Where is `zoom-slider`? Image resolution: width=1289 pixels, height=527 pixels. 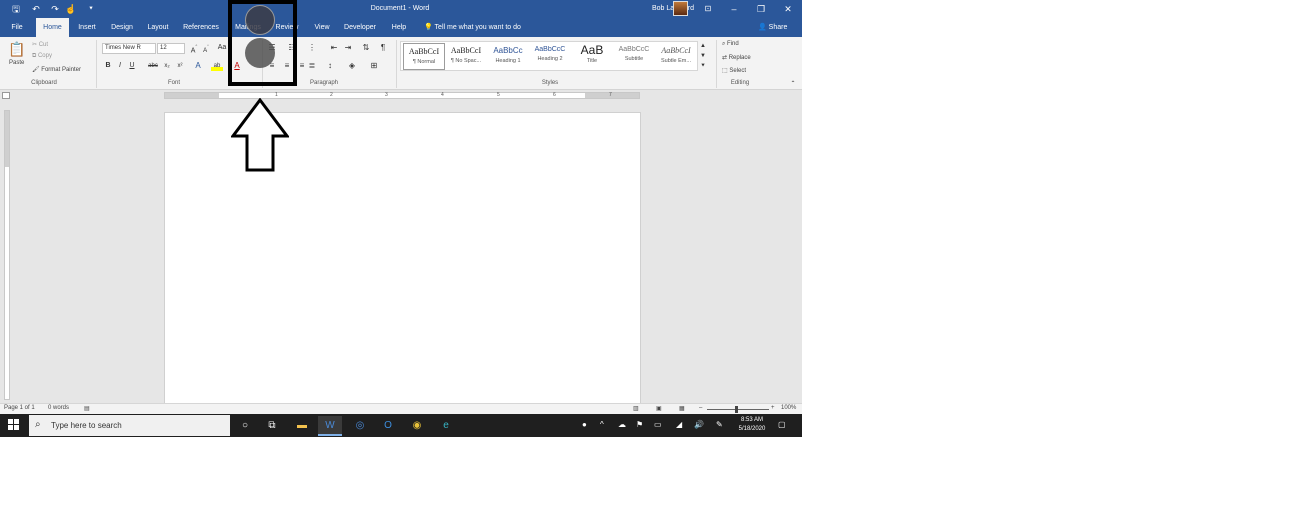 zoom-slider is located at coordinates (738, 409).